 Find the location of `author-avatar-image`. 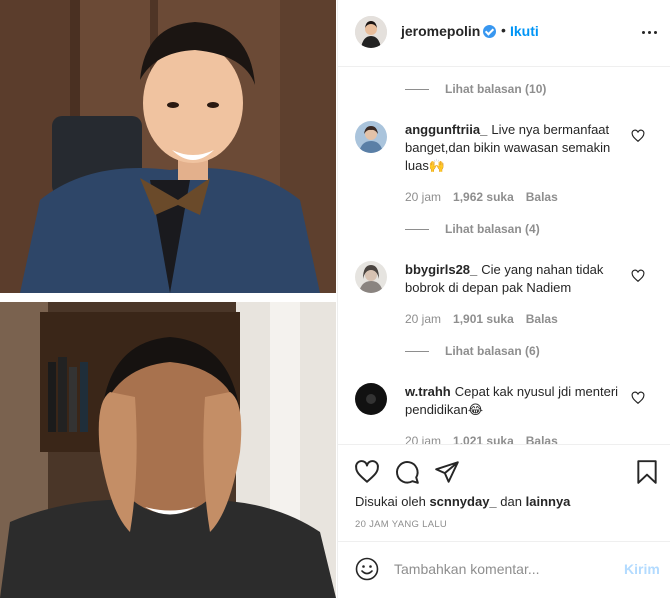

author-avatar-image is located at coordinates (371, 32).